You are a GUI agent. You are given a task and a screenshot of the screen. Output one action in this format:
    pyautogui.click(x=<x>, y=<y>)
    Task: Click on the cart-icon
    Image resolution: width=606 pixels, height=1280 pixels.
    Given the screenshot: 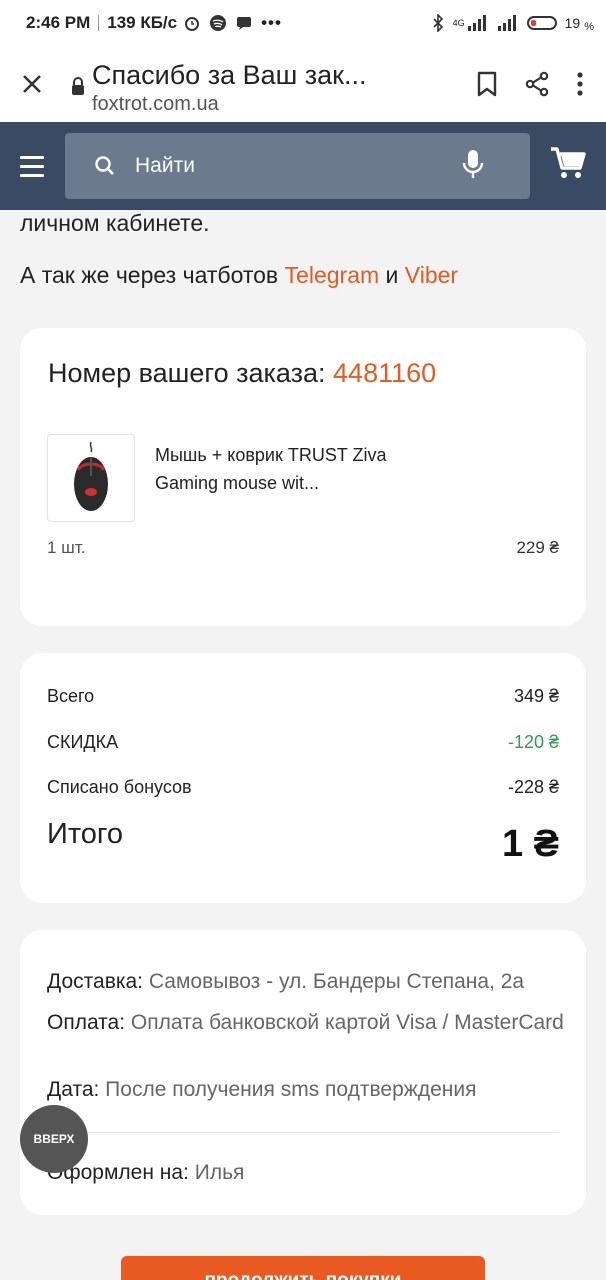 What is the action you would take?
    pyautogui.click(x=568, y=163)
    